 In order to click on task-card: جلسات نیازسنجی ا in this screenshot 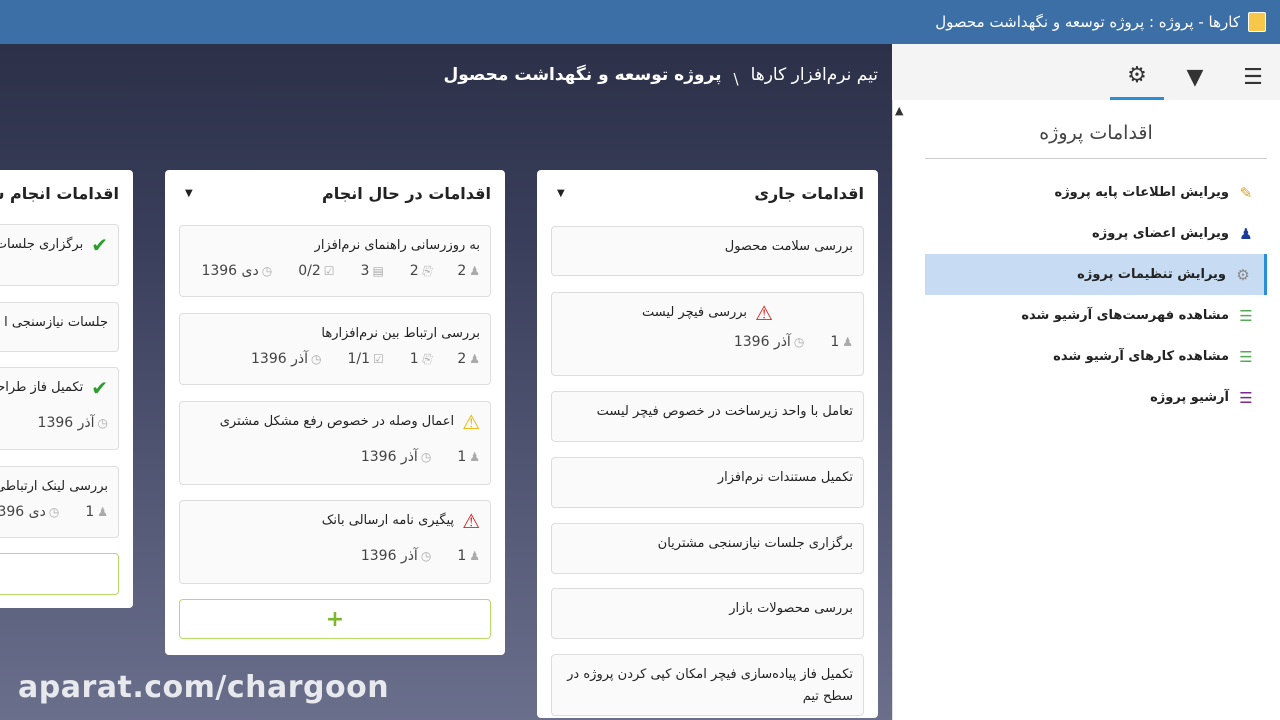, I will do `click(59, 327)`.